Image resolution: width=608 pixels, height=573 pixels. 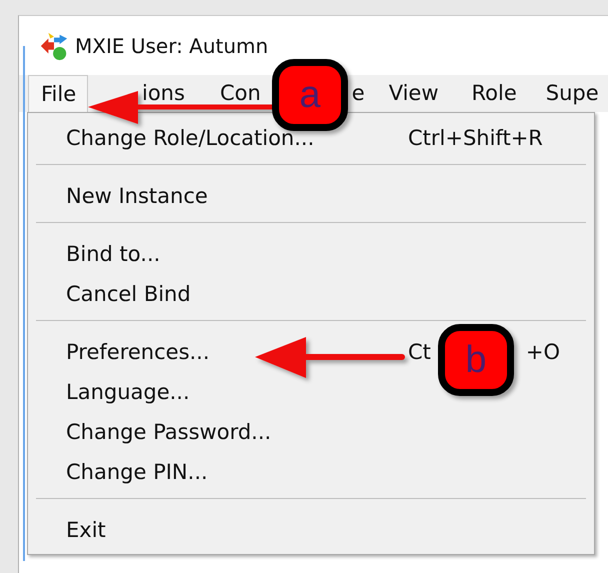 I want to click on menu-bar-item: Con, so click(x=240, y=93).